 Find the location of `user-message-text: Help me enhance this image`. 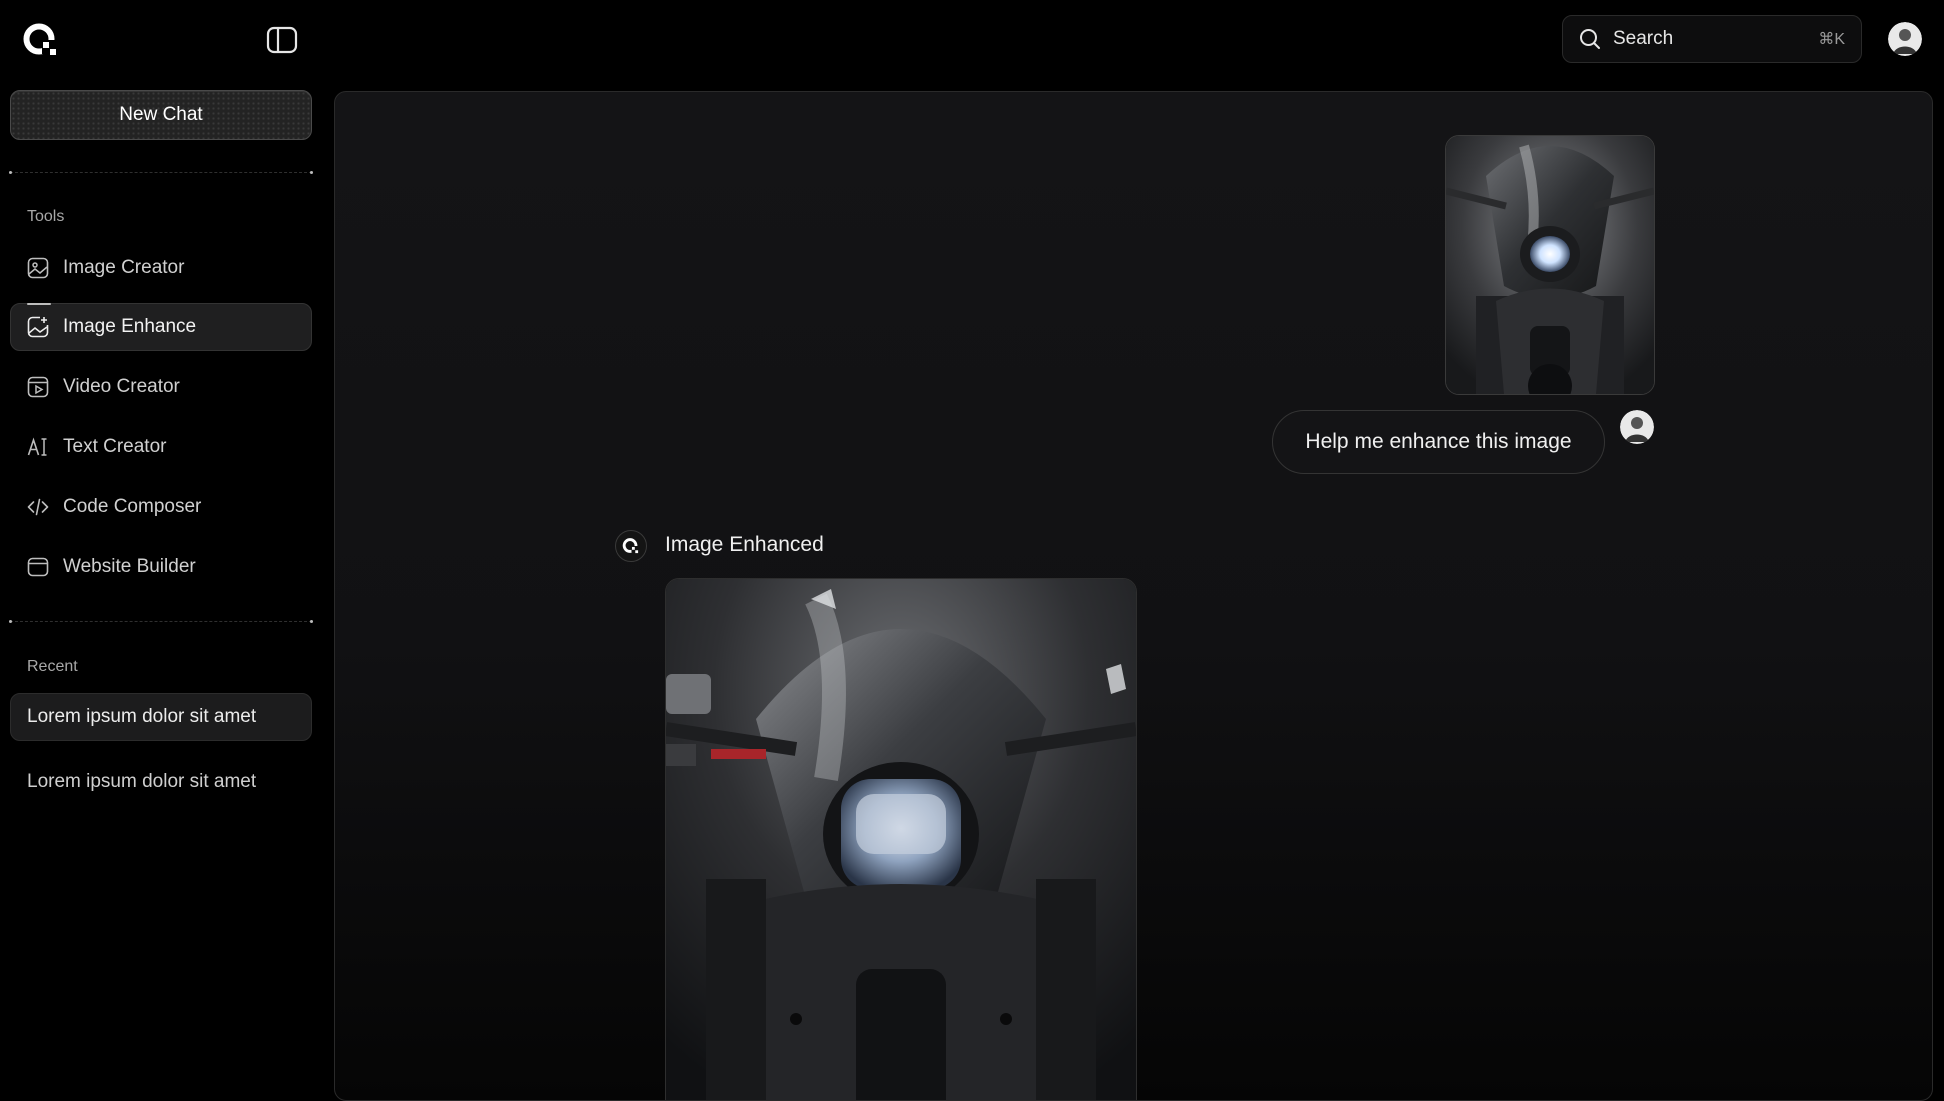

user-message-text: Help me enhance this image is located at coordinates (1438, 441).